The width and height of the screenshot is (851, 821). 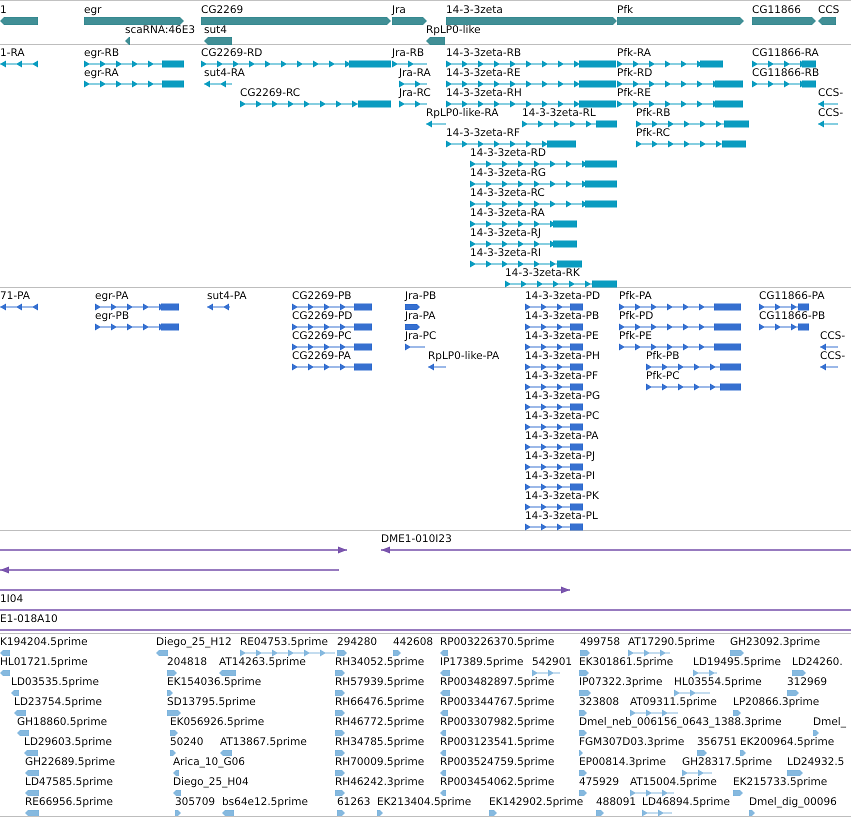 I want to click on feature-label: Pfk-PE, so click(x=635, y=336).